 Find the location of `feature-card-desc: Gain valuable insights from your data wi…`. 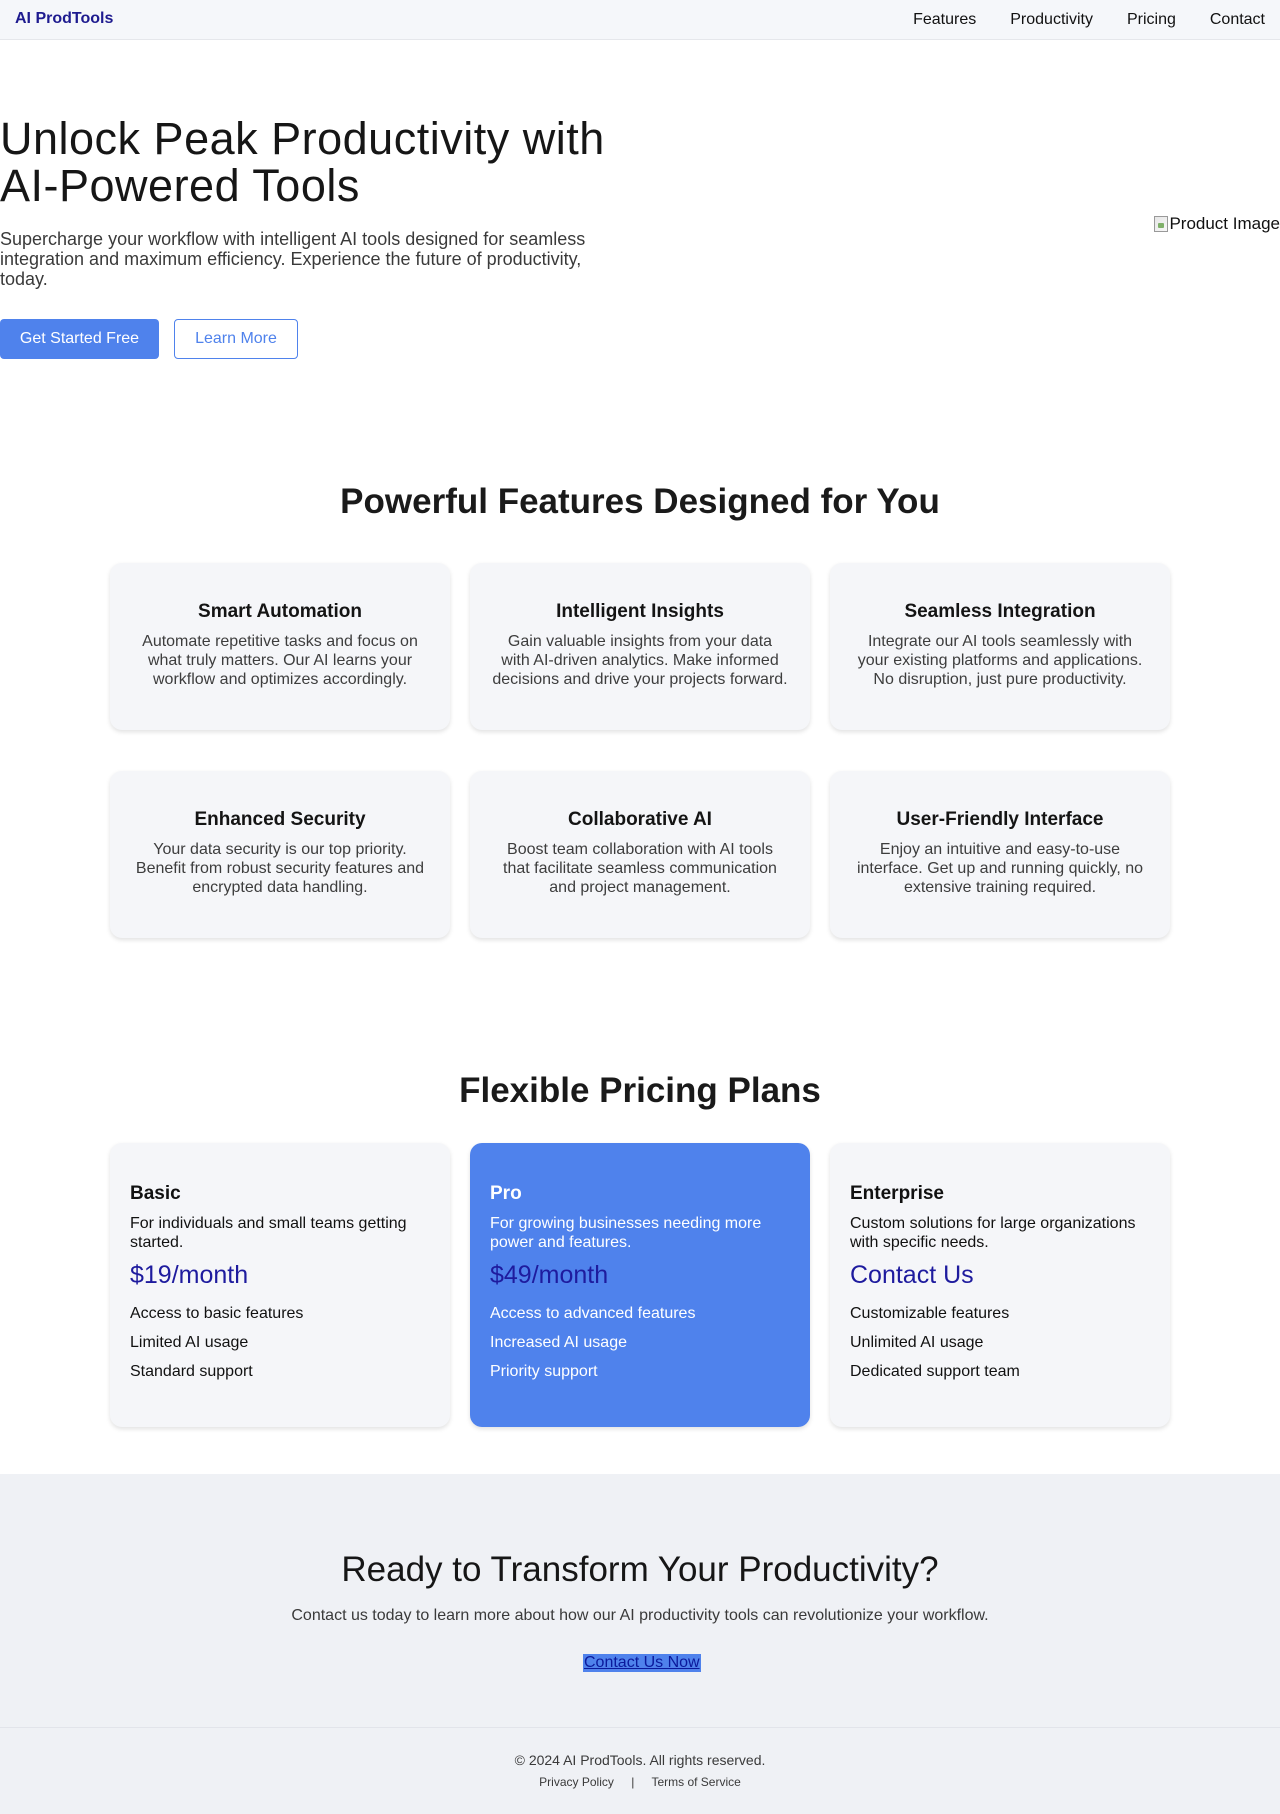

feature-card-desc: Gain valuable insights from your data wi… is located at coordinates (640, 660).